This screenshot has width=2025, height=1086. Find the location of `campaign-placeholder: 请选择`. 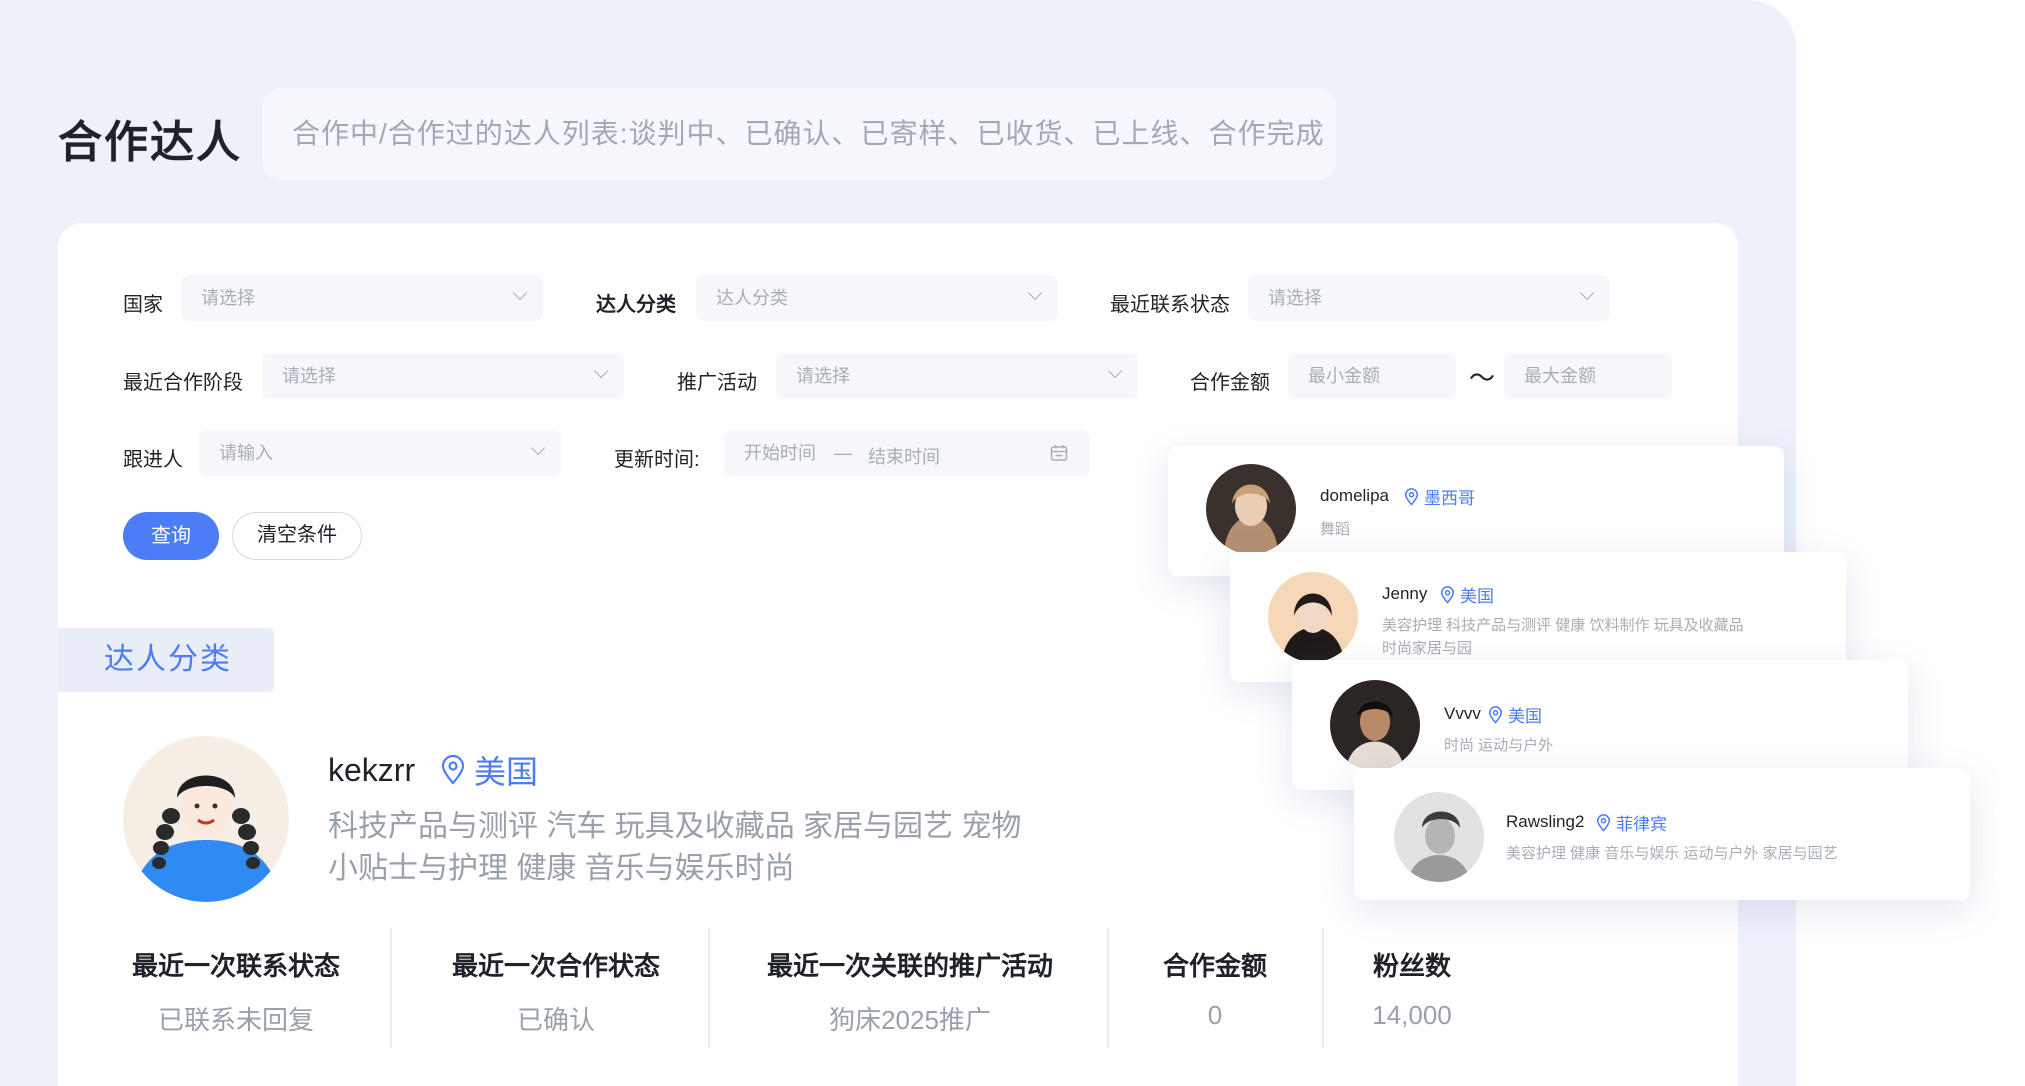

campaign-placeholder: 请选择 is located at coordinates (823, 376).